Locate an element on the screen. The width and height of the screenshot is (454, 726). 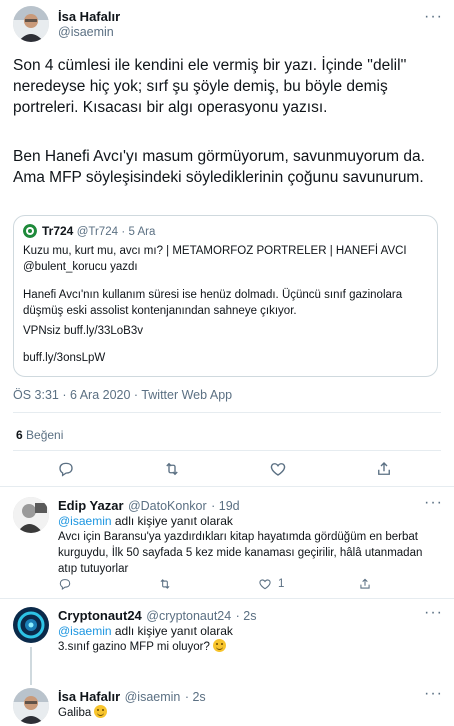
quote-avatar is located at coordinates (30, 231).